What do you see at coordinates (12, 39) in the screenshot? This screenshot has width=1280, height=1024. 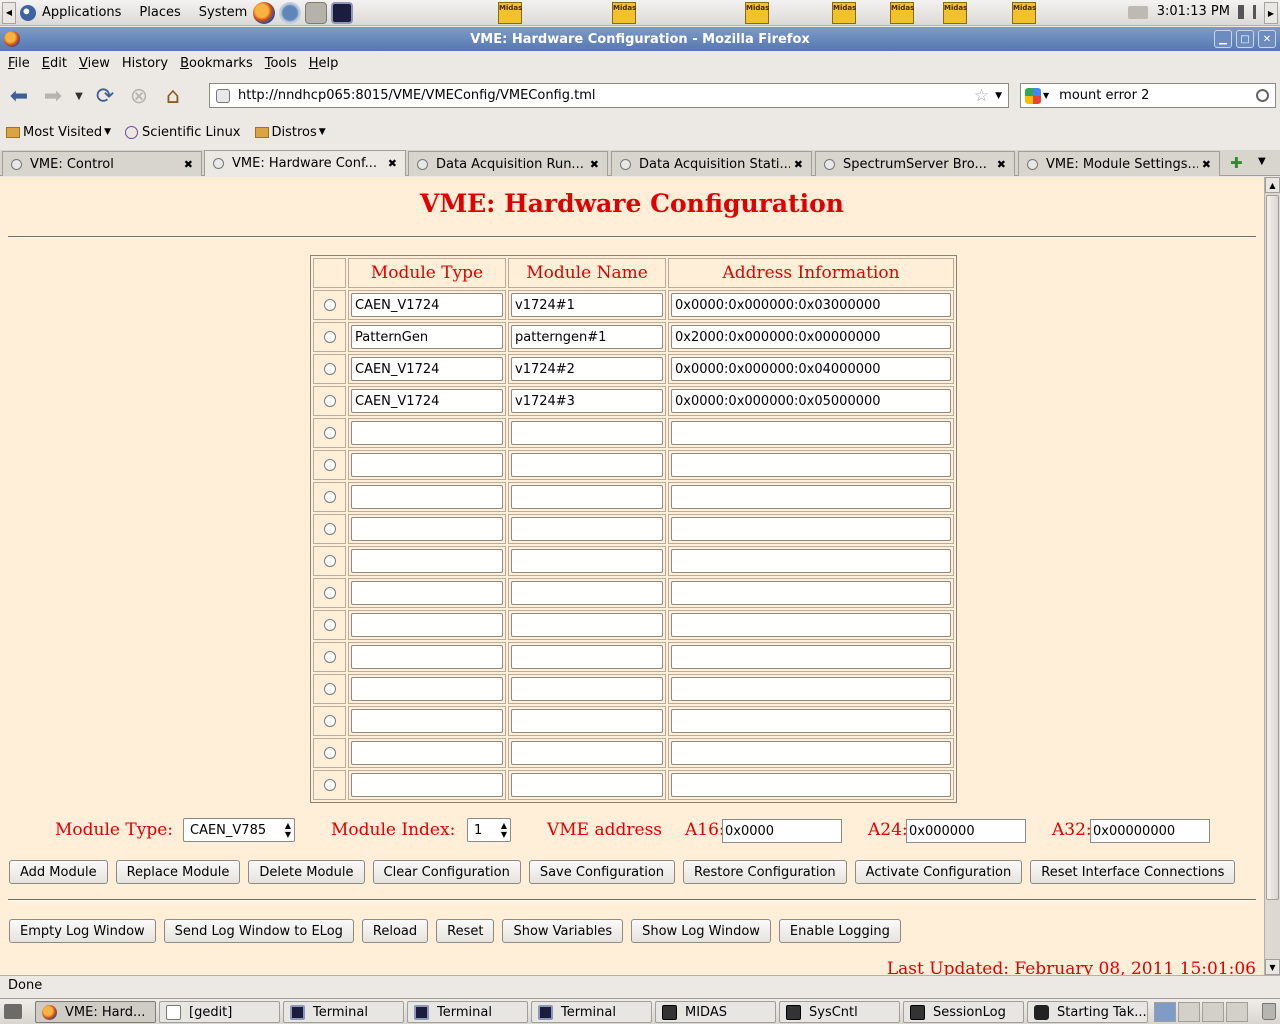 I see `firefox-window-icon` at bounding box center [12, 39].